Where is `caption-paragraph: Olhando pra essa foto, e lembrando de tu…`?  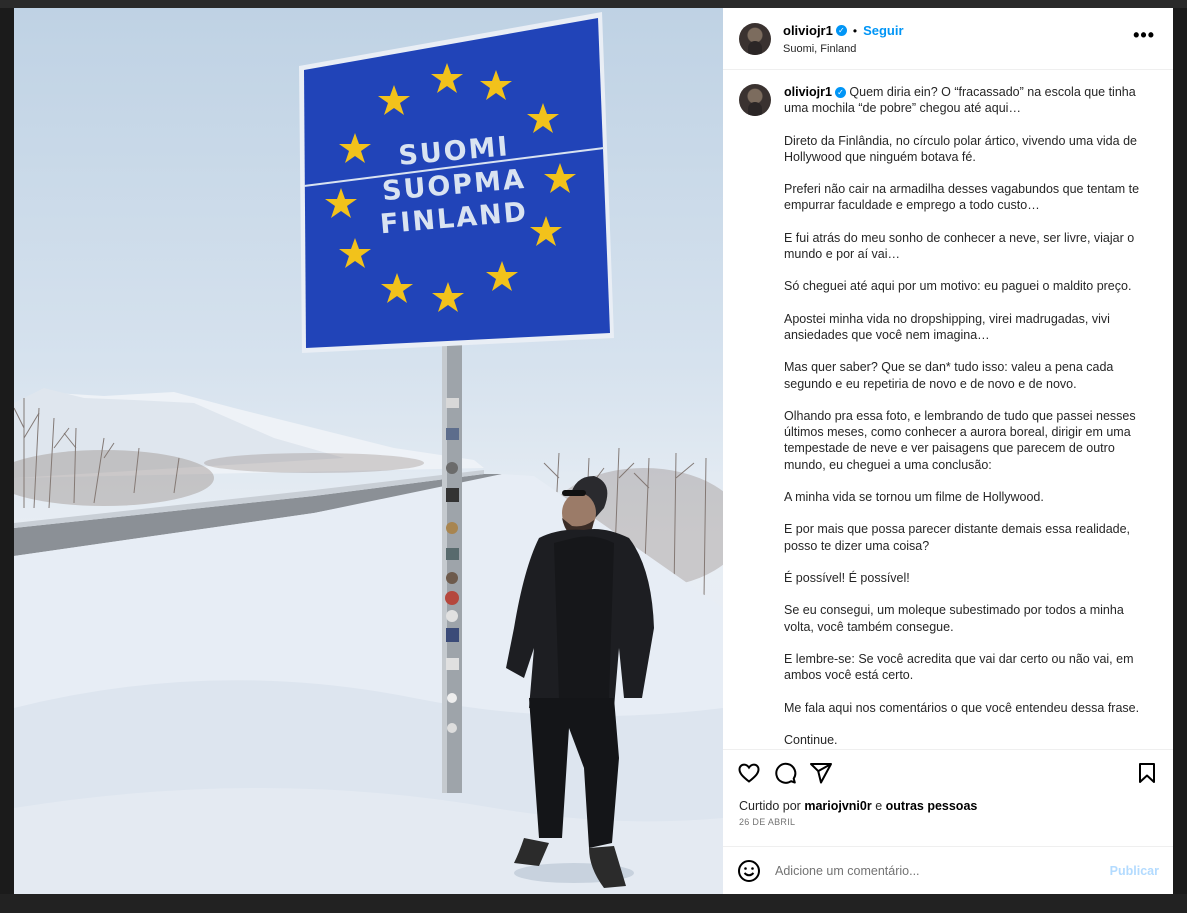
caption-paragraph: Olhando pra essa foto, e lembrando de tu… is located at coordinates (962, 440).